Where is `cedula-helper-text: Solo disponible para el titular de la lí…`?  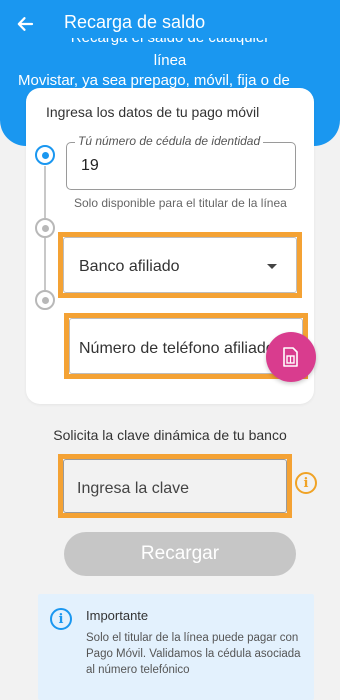 cedula-helper-text: Solo disponible para el titular de la lí… is located at coordinates (180, 203).